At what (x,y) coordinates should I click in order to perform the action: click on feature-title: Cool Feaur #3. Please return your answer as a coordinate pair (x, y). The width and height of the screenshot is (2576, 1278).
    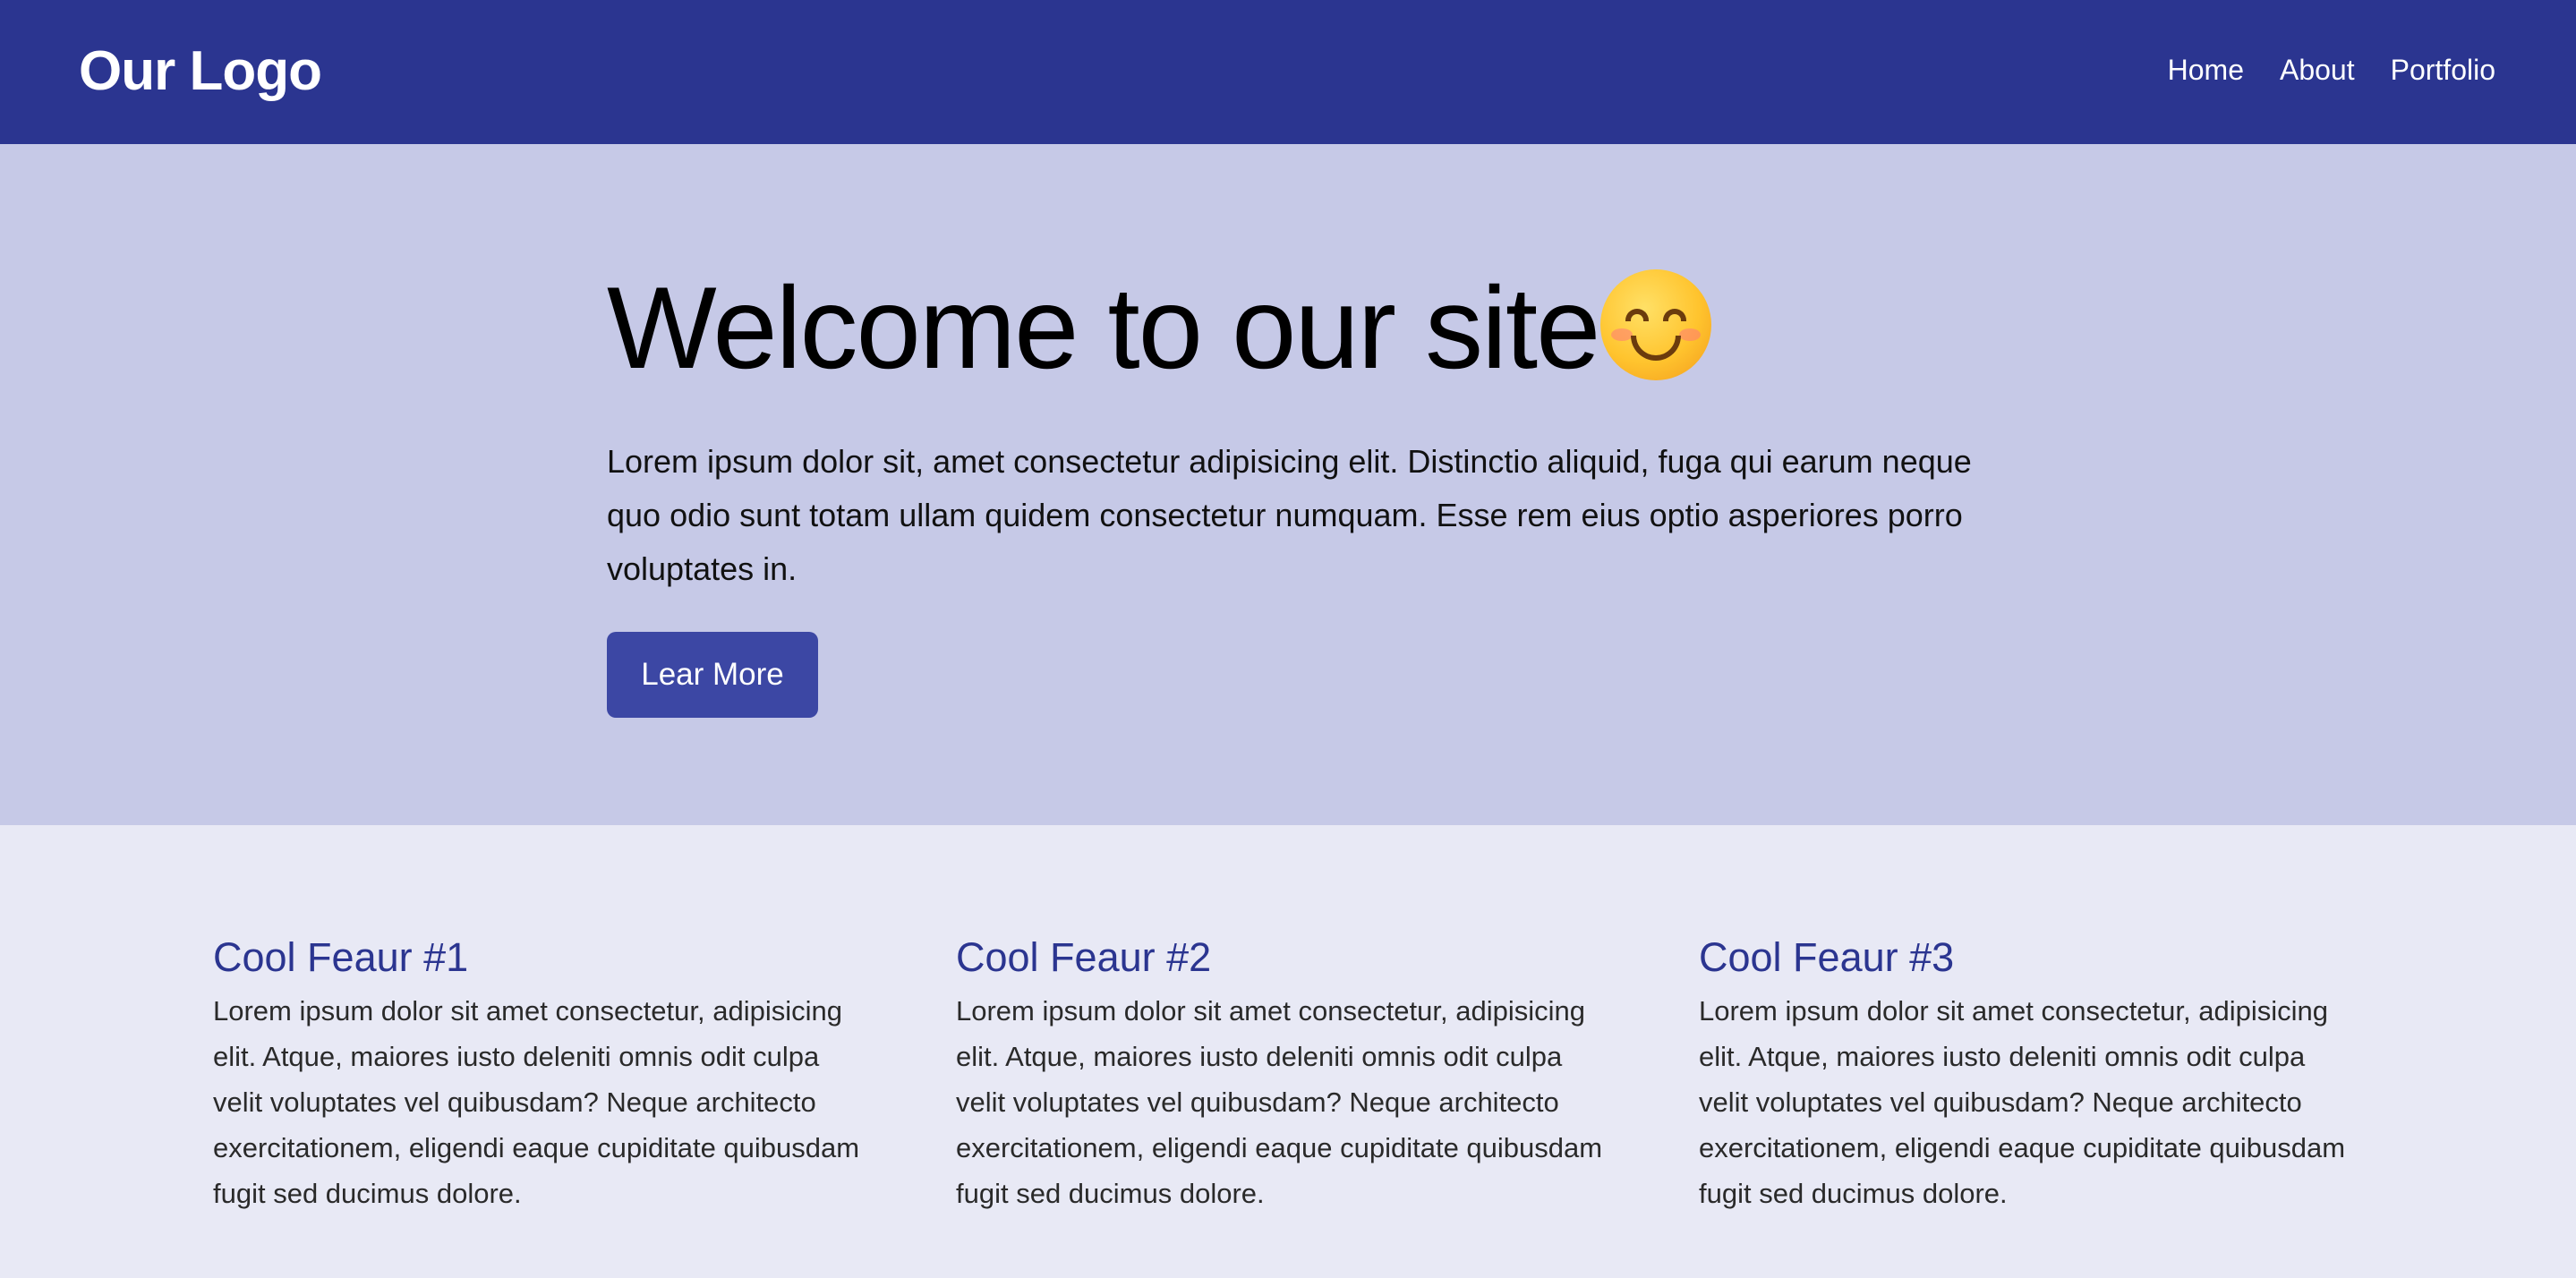
    Looking at the image, I should click on (1827, 957).